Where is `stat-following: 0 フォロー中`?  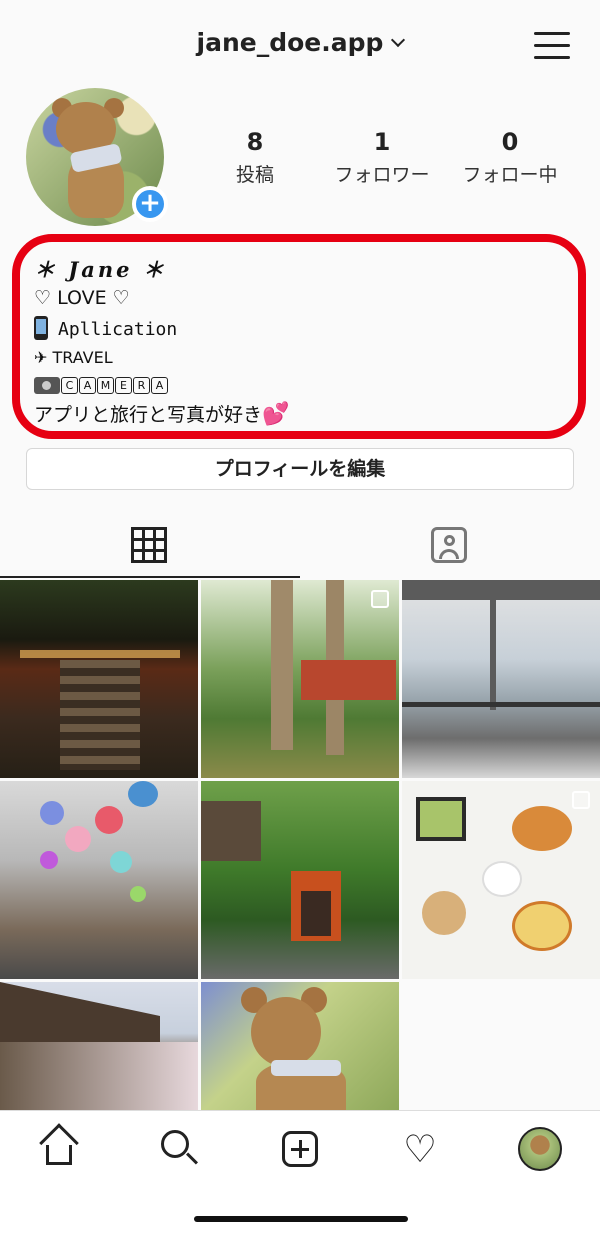 stat-following: 0 フォロー中 is located at coordinates (510, 157).